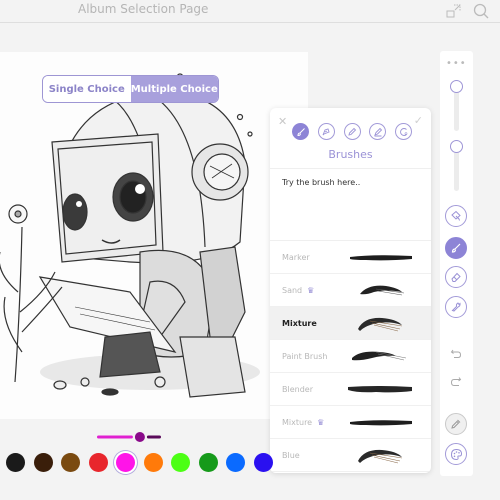  I want to click on eraser-icon, so click(456, 277).